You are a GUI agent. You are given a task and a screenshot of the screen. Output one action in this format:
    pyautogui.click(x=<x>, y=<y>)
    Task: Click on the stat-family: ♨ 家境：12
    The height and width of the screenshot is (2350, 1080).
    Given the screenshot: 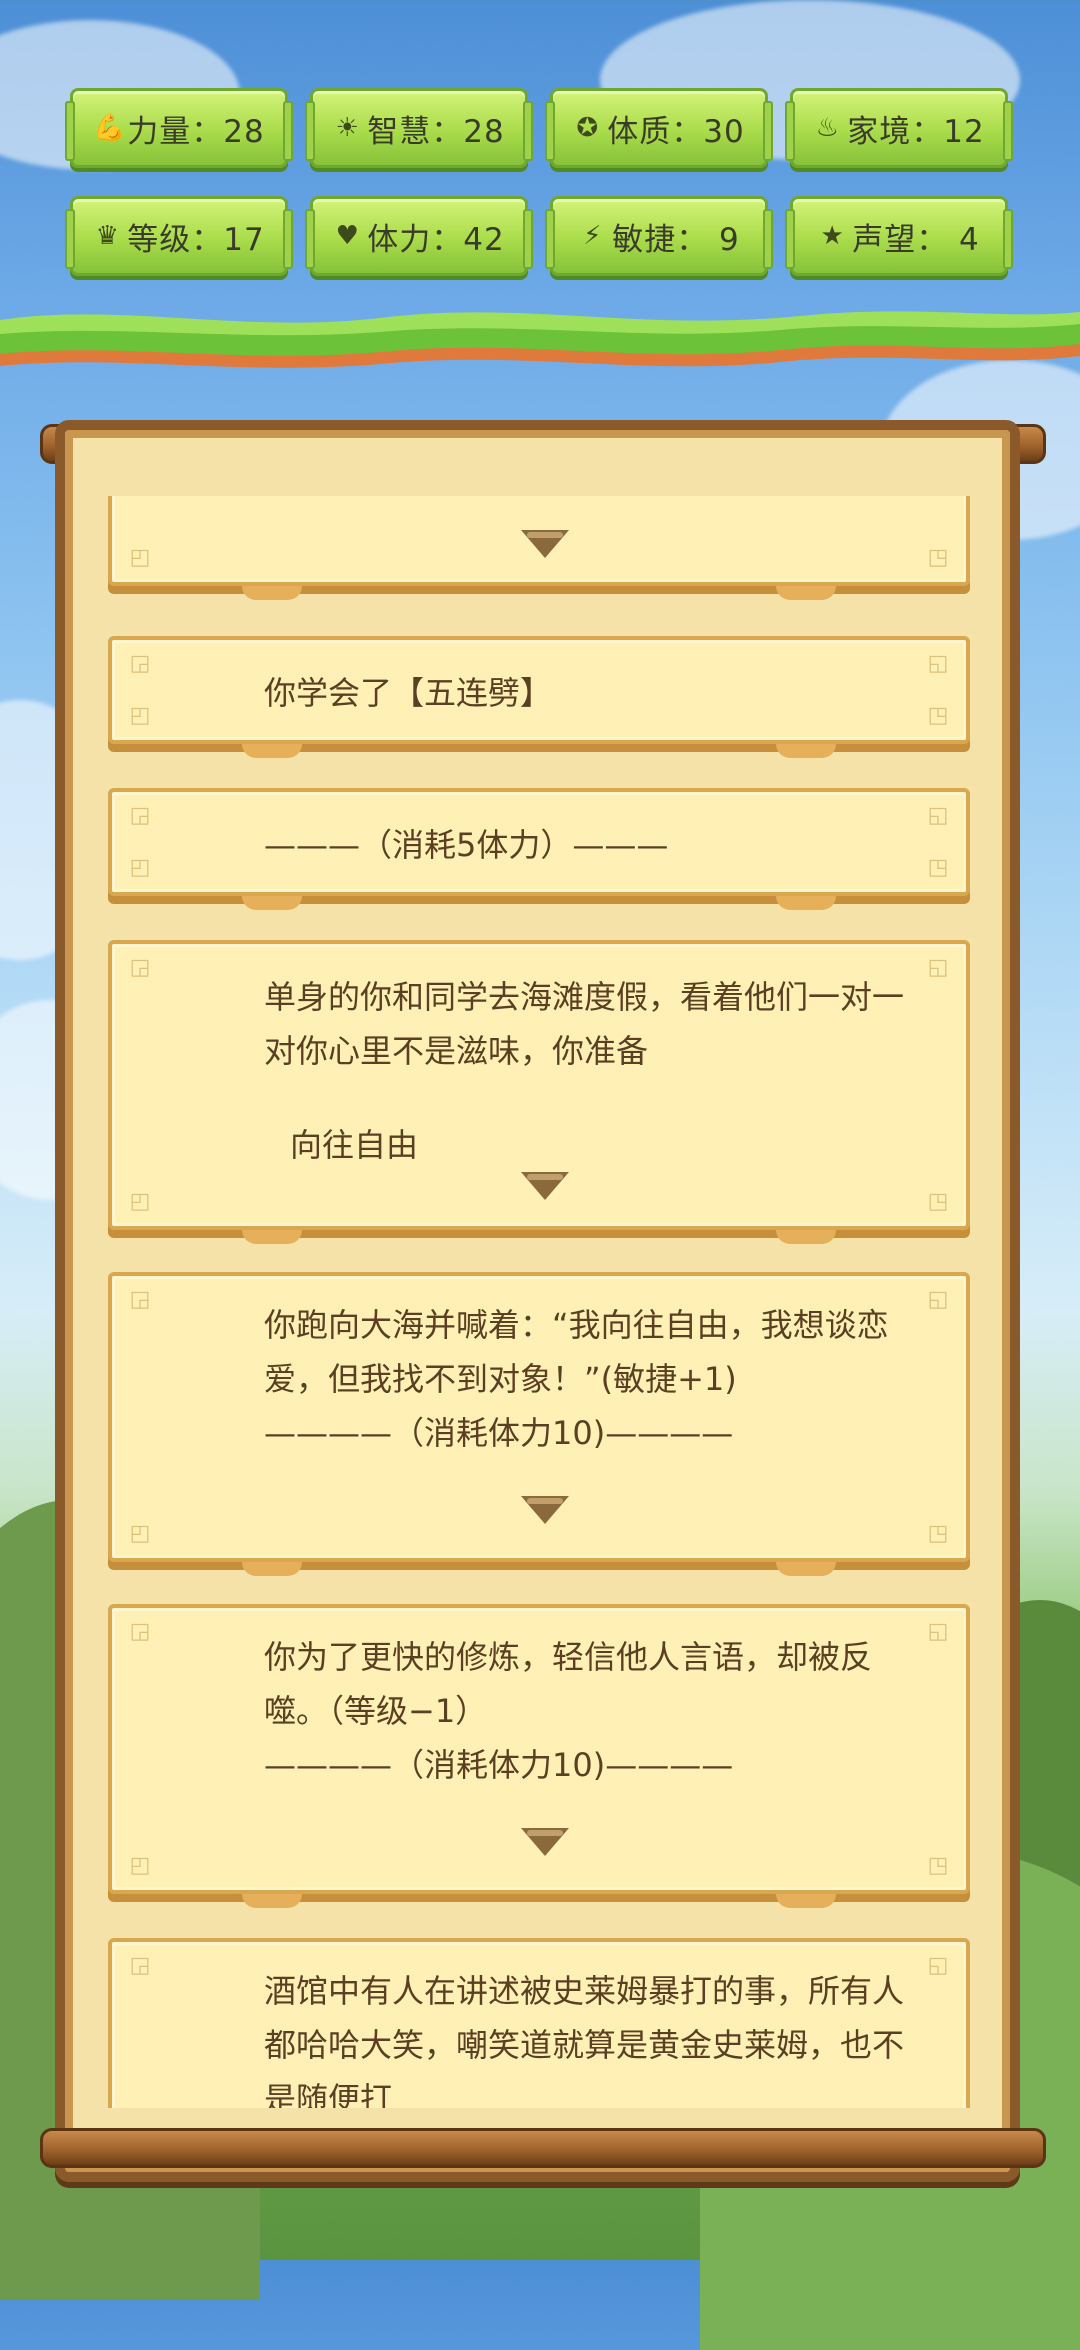 What is the action you would take?
    pyautogui.click(x=899, y=128)
    